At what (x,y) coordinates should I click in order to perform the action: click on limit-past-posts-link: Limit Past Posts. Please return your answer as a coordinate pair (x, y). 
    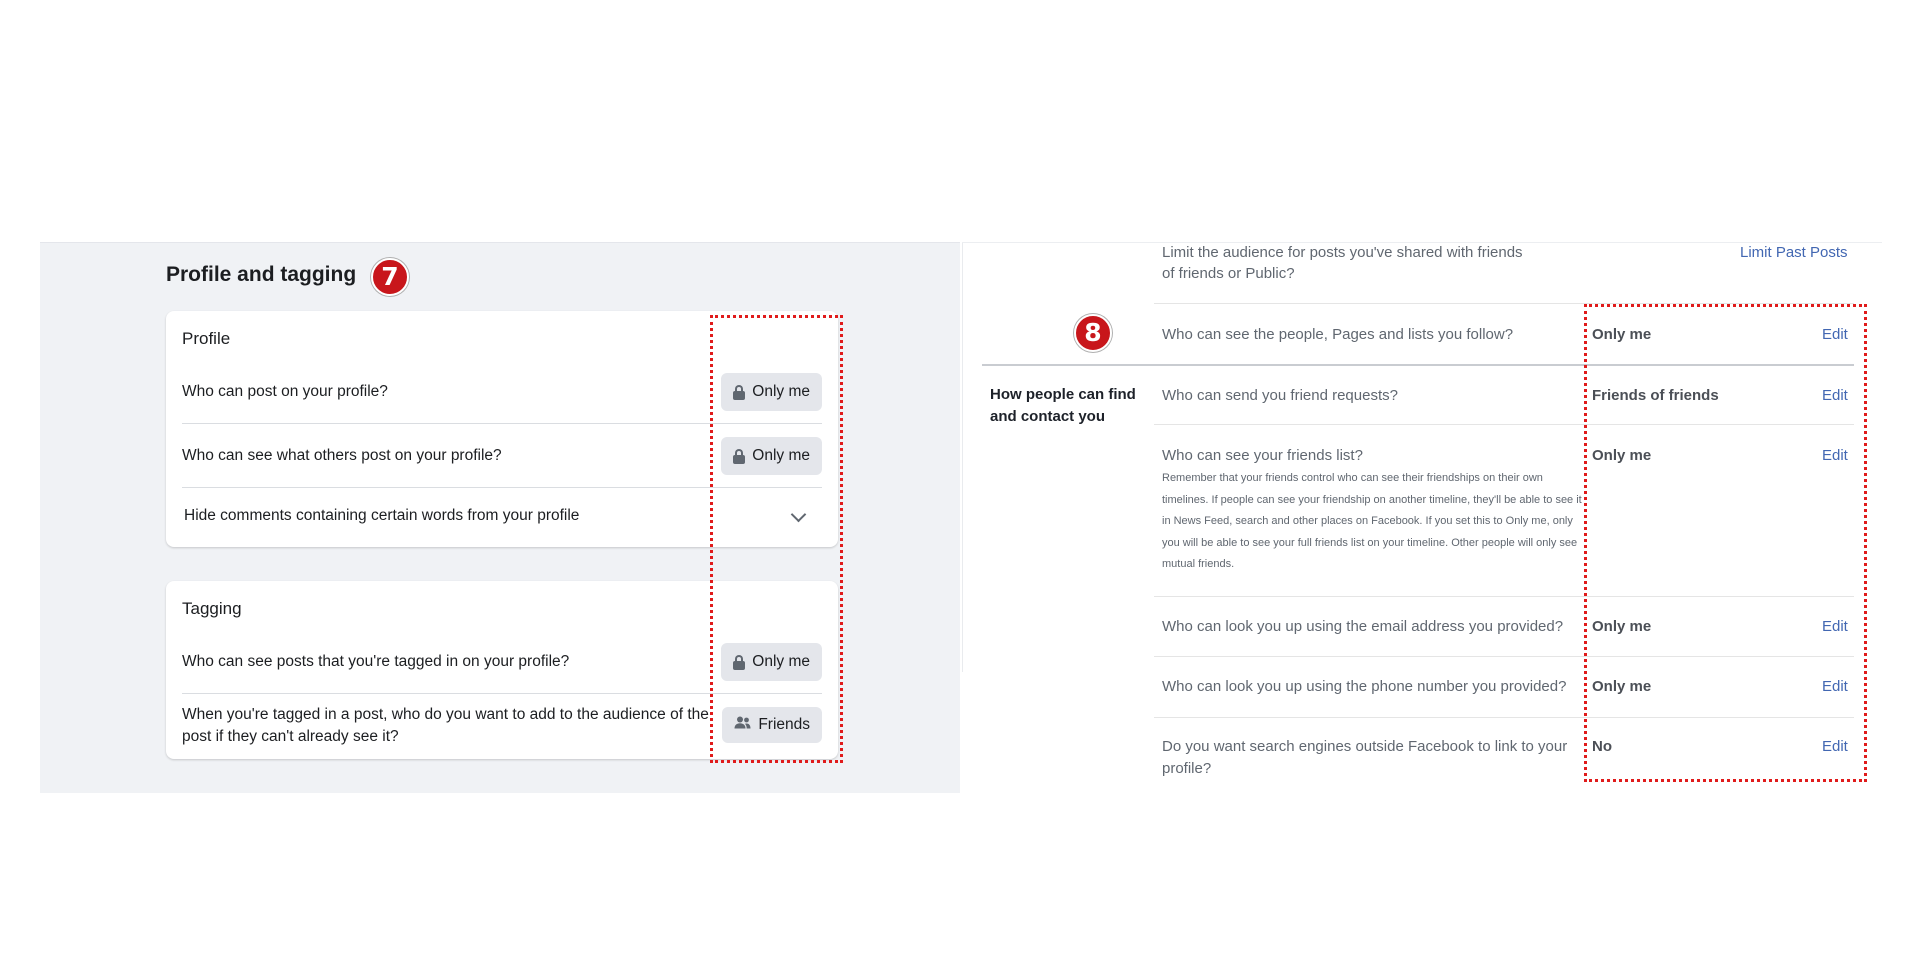
    Looking at the image, I should click on (1794, 252).